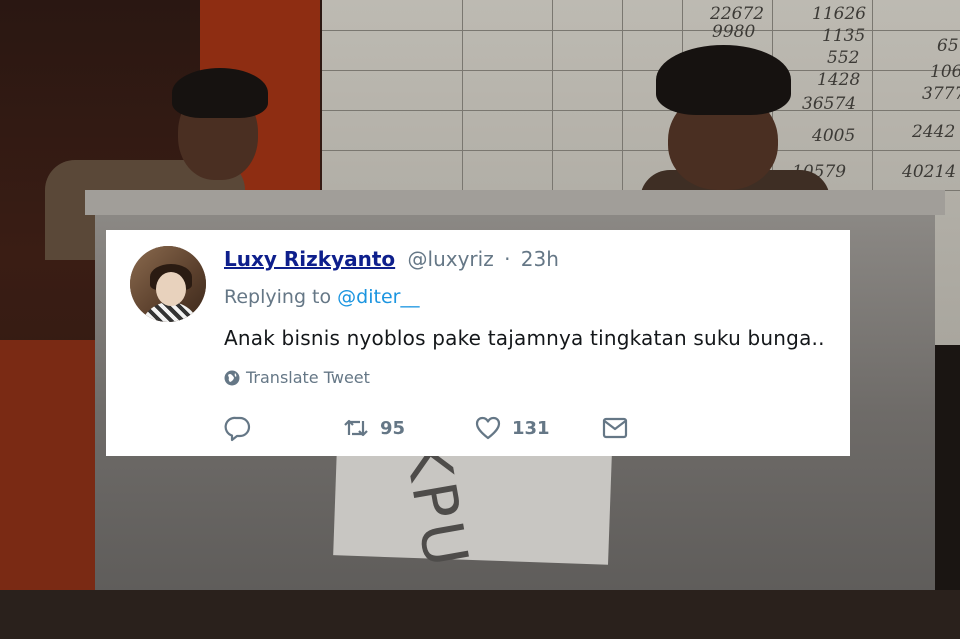 This screenshot has width=960, height=639. Describe the element at coordinates (834, 136) in the screenshot. I see `board-number: 4005` at that location.